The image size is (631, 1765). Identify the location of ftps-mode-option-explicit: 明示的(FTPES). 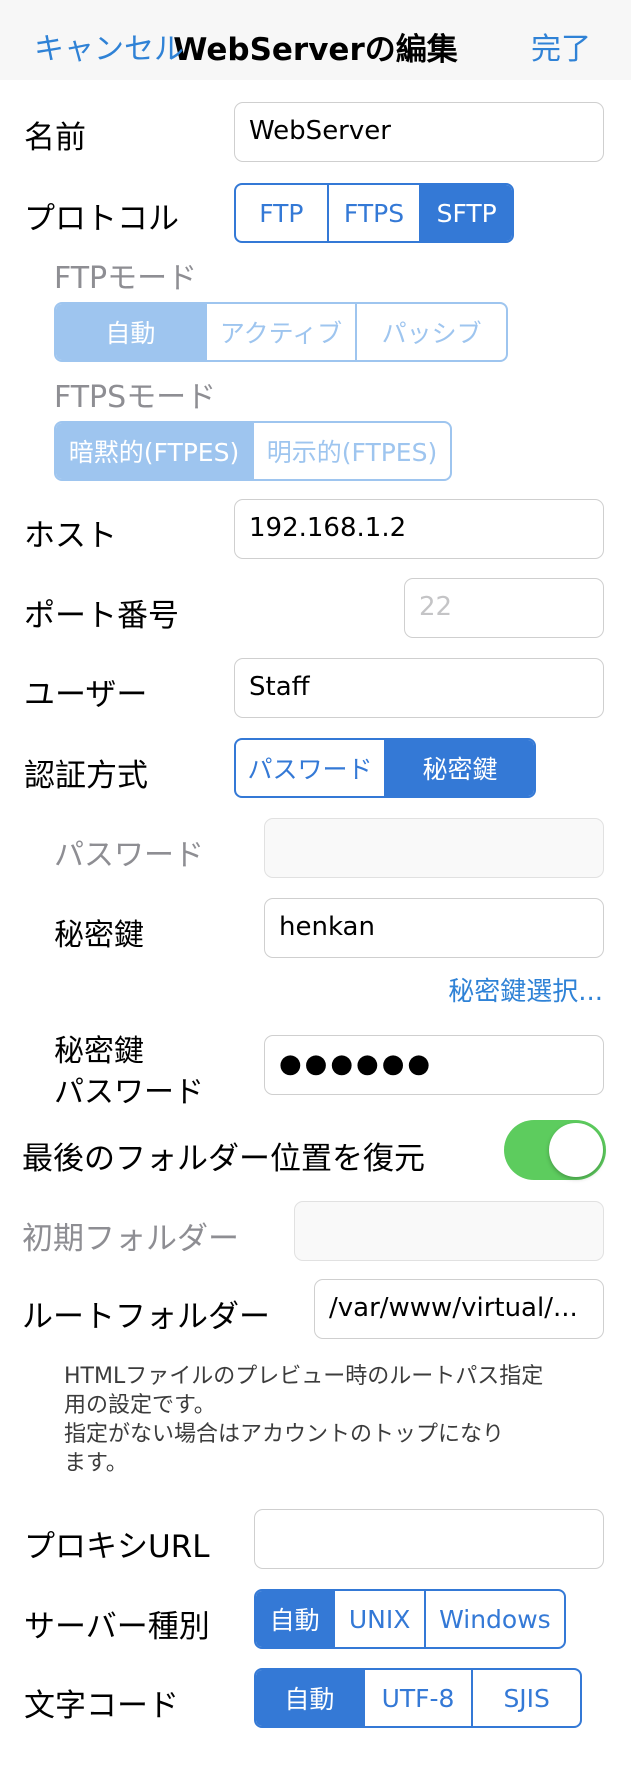
(351, 451).